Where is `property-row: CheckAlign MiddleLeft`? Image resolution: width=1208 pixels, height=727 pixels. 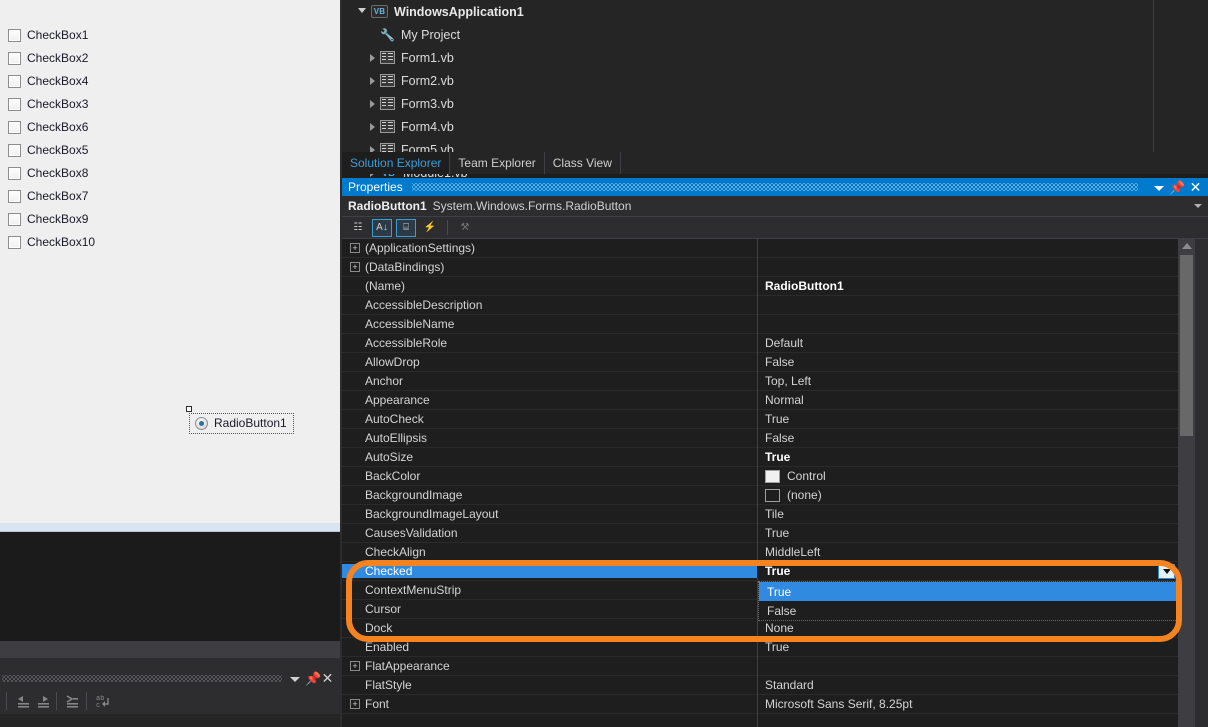 property-row: CheckAlign MiddleLeft is located at coordinates (760, 552).